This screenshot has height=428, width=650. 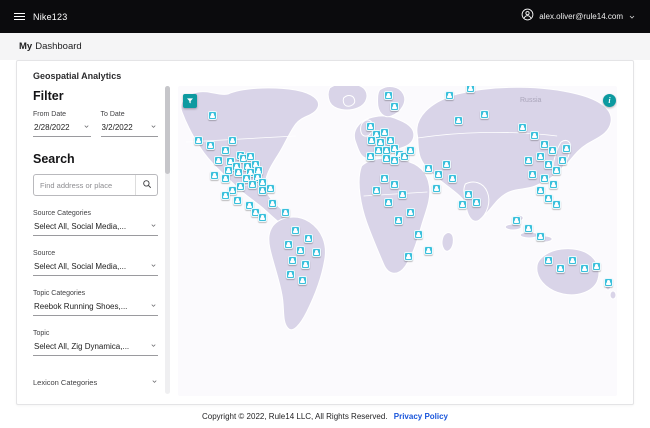 I want to click on funnel-icon, so click(x=190, y=101).